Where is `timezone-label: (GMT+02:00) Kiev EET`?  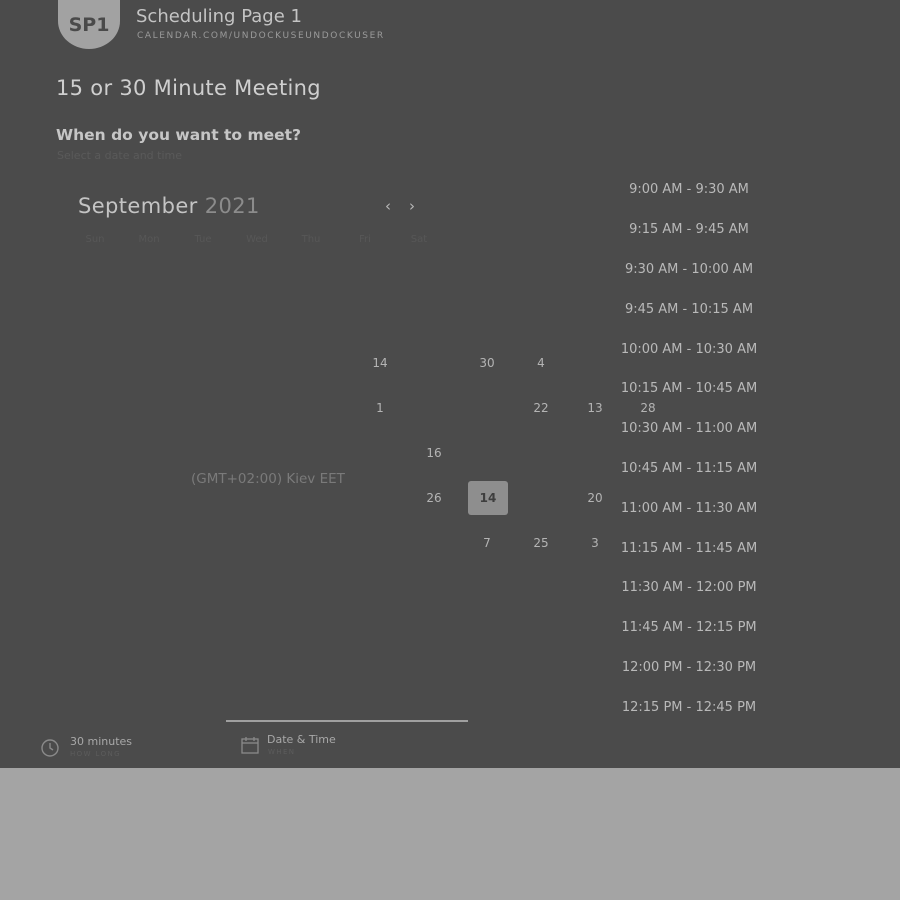
timezone-label: (GMT+02:00) Kiev EET is located at coordinates (268, 479).